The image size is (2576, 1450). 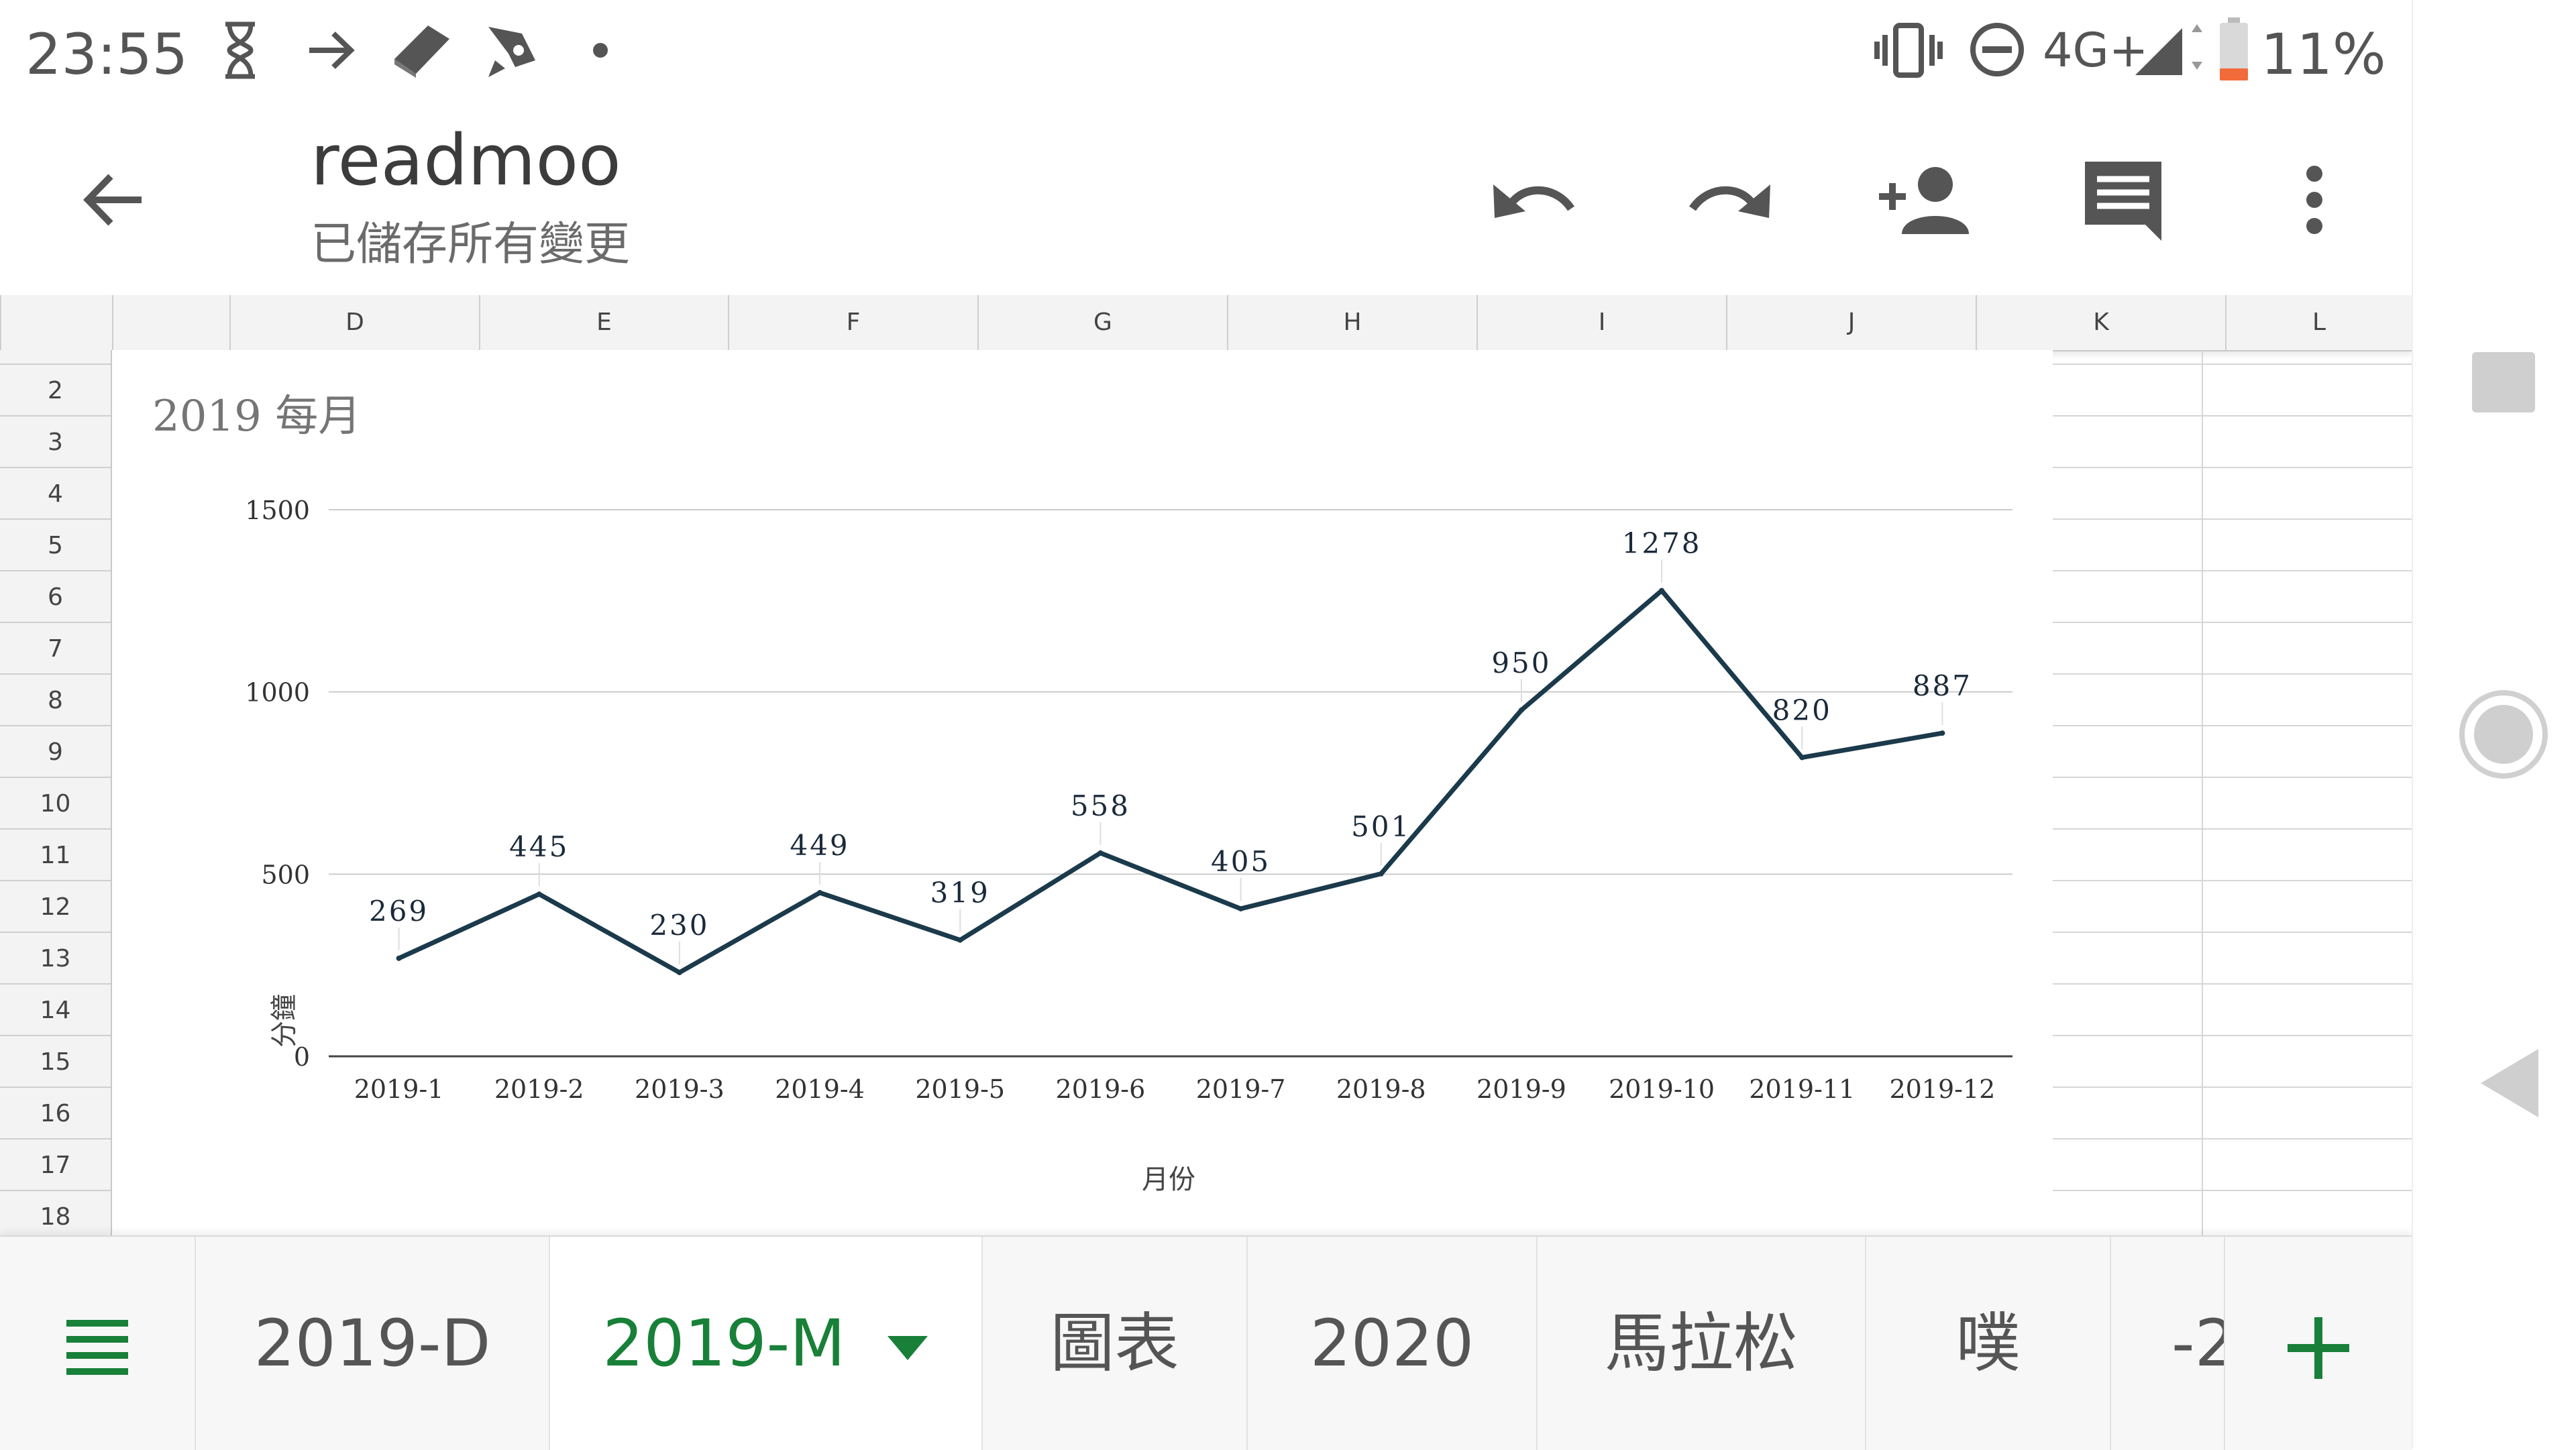 I want to click on row-header-17: 17, so click(x=55, y=1165).